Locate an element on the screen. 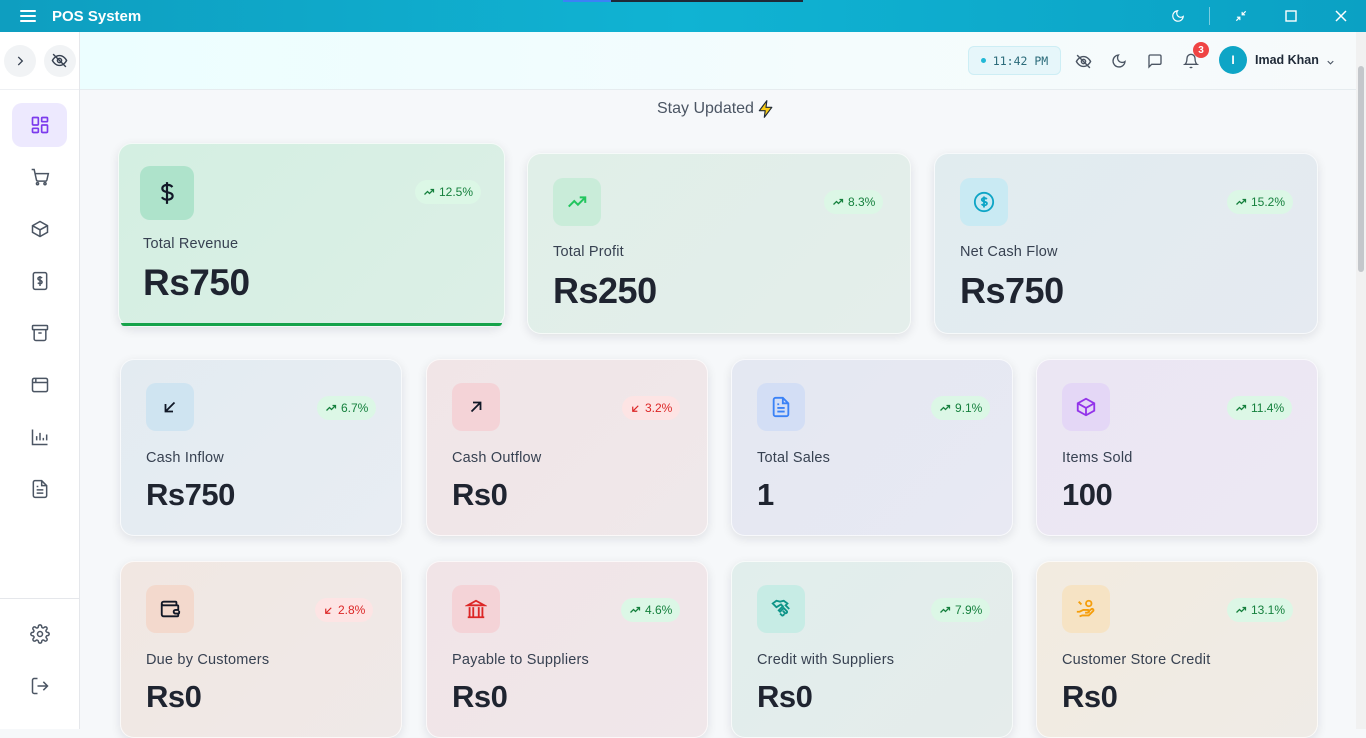 The width and height of the screenshot is (1366, 738). card-label: Customer Store Credit is located at coordinates (1136, 660).